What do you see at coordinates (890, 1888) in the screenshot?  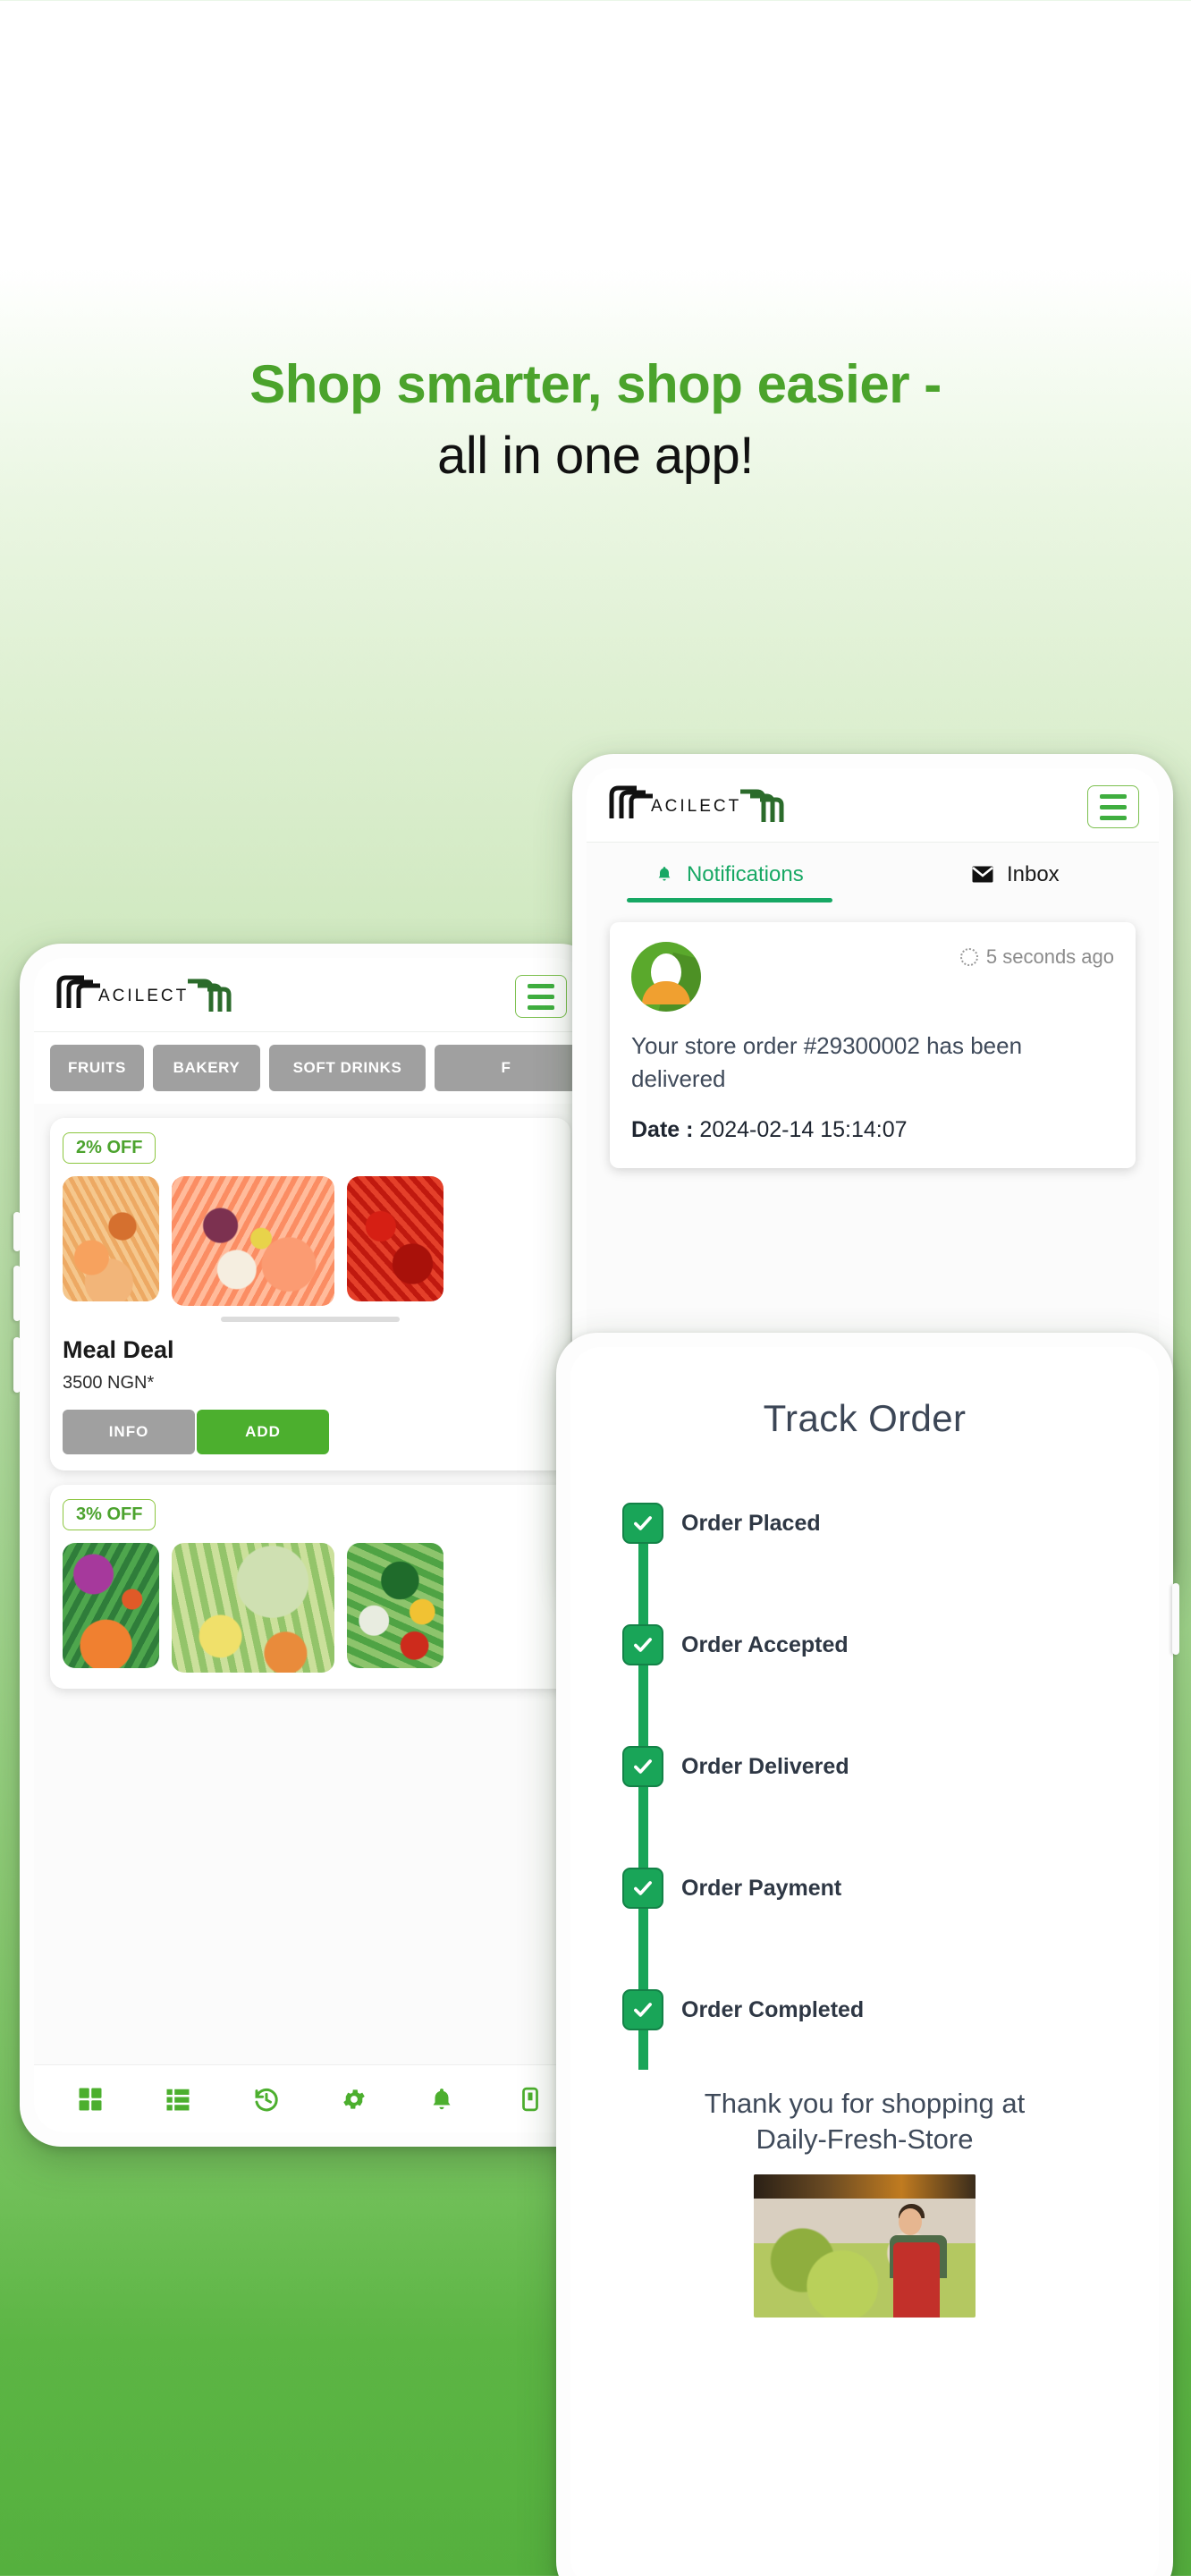 I see `track-step-order-payment: Order Payment` at bounding box center [890, 1888].